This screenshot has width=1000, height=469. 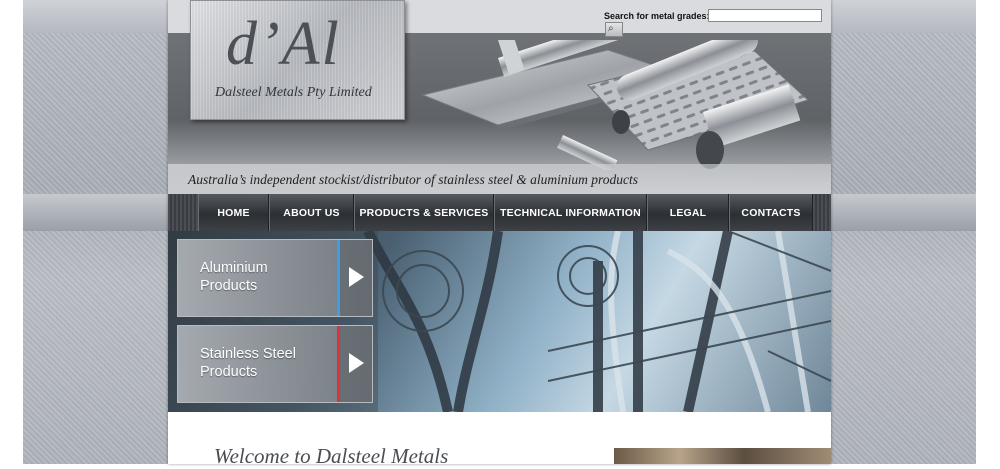 I want to click on logo-box: d’Al Dalsteel Metals Pty Limited, so click(x=297, y=60).